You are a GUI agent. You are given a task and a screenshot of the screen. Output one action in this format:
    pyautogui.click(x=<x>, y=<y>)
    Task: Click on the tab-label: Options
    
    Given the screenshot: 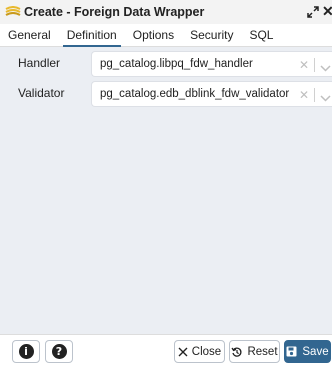 What is the action you would take?
    pyautogui.click(x=153, y=35)
    